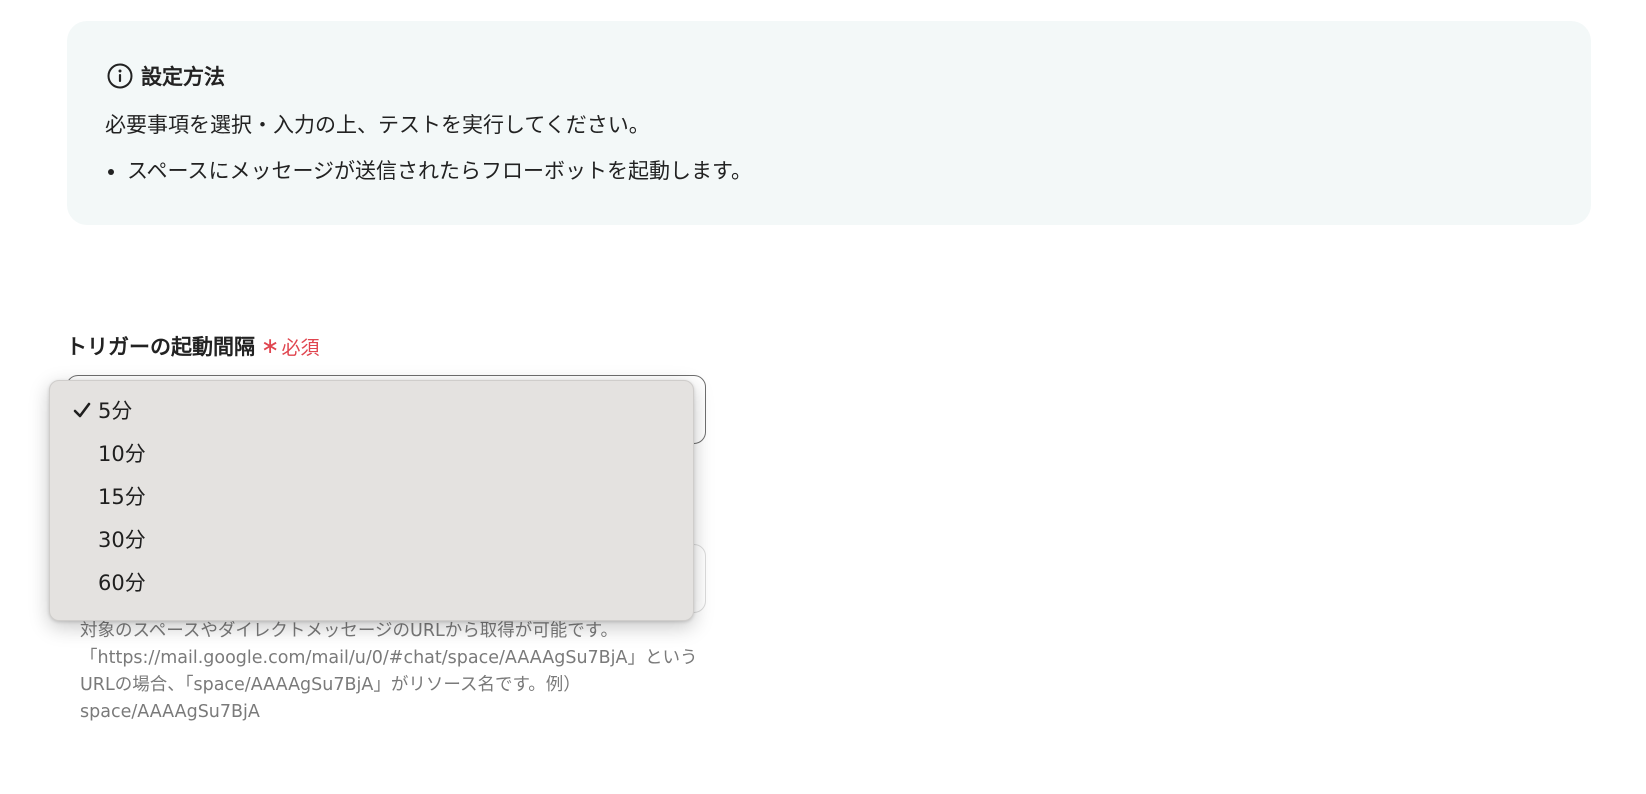  What do you see at coordinates (439, 170) in the screenshot?
I see `setup-instructions-bullet: スペースにメッセージが送信されたらフローボットを起動します。` at bounding box center [439, 170].